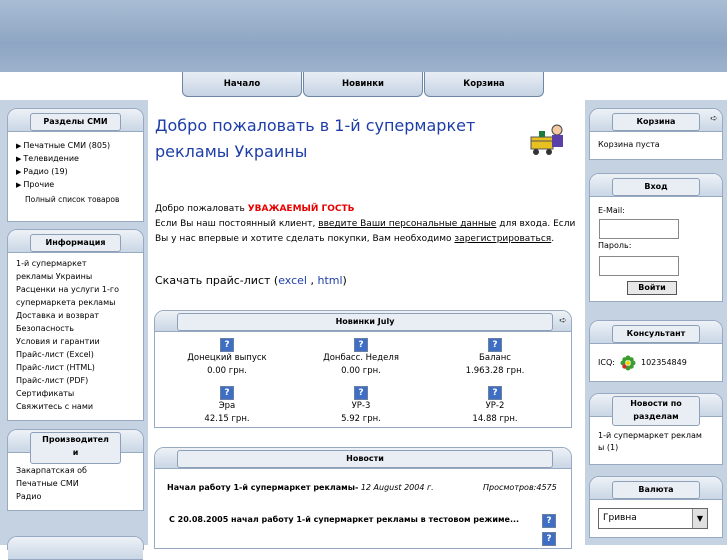  What do you see at coordinates (217, 280) in the screenshot?
I see `price-prefix: Скачать прайс-лист (` at bounding box center [217, 280].